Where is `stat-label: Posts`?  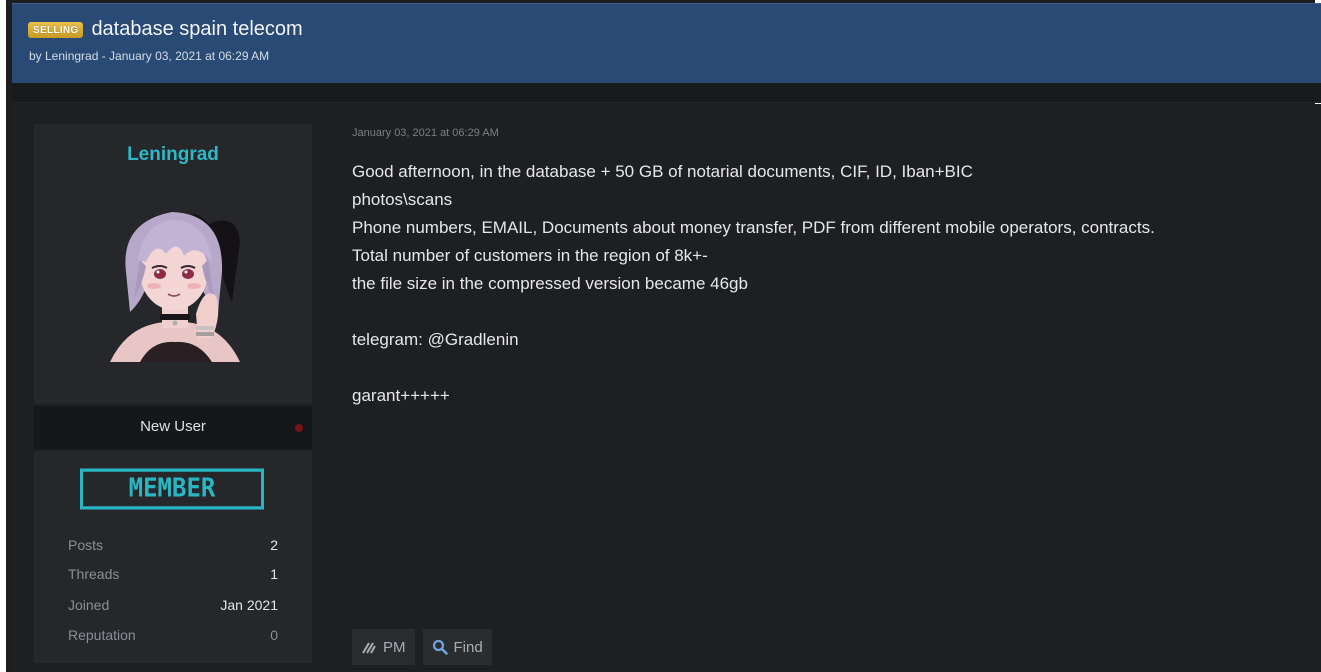
stat-label: Posts is located at coordinates (86, 545).